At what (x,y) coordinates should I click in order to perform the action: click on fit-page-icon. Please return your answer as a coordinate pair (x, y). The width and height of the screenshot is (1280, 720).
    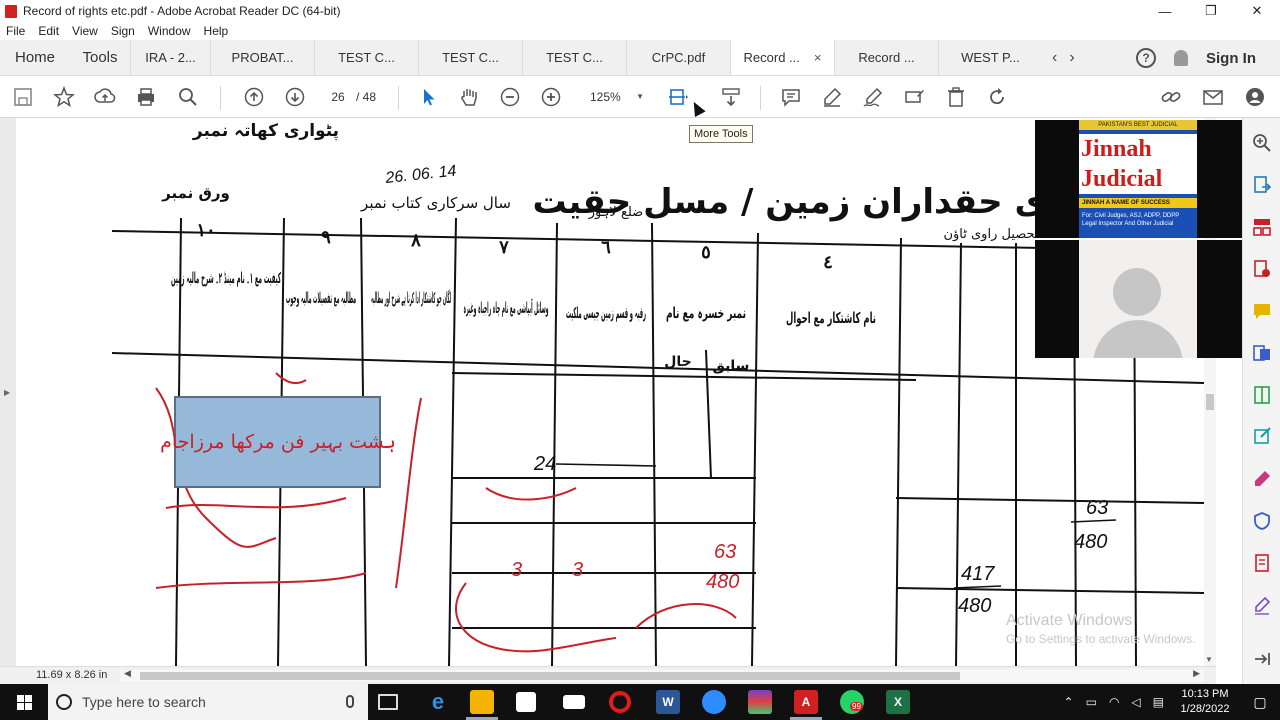
    Looking at the image, I should click on (678, 97).